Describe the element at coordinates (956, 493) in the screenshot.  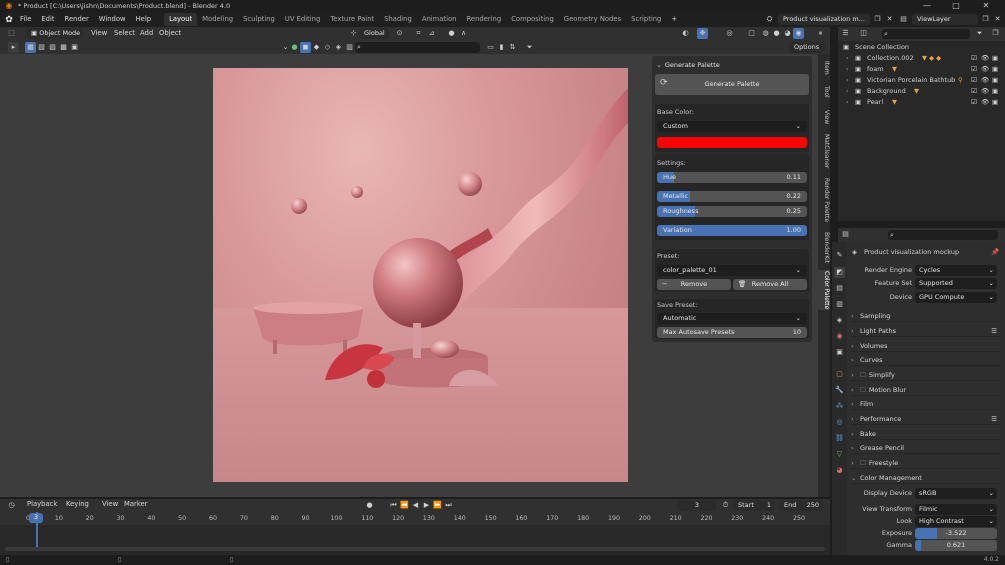
I see `display-device-select: sRGB ⌄` at that location.